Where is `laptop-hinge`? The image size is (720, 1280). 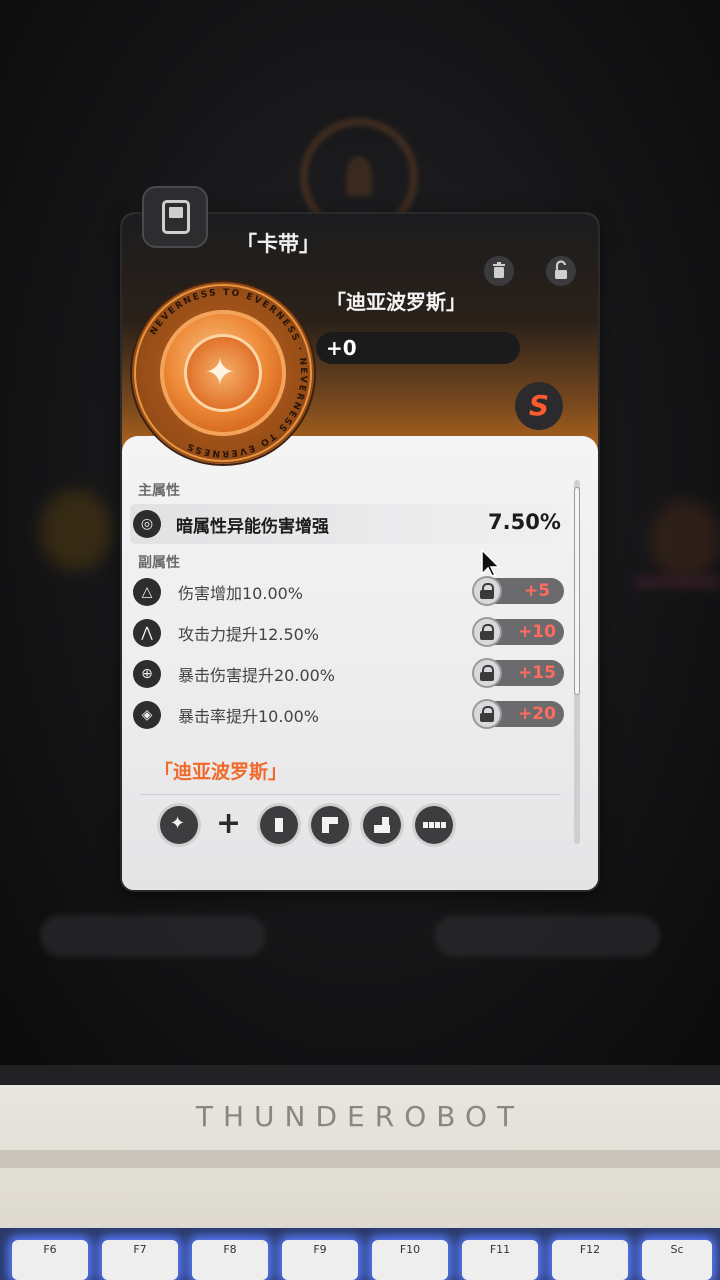
laptop-hinge is located at coordinates (360, 1159).